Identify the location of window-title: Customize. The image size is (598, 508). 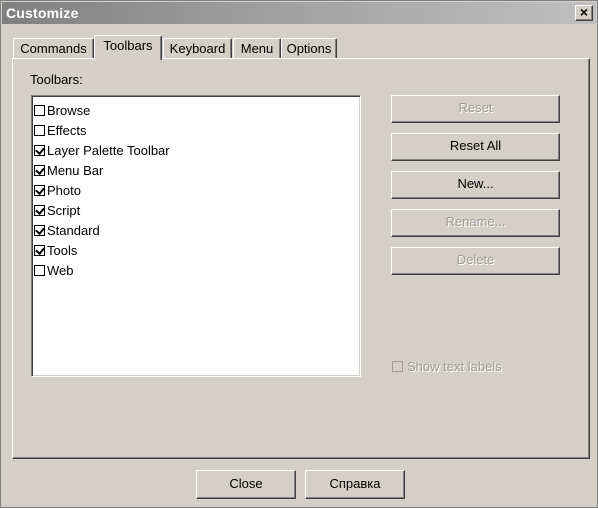
(42, 13).